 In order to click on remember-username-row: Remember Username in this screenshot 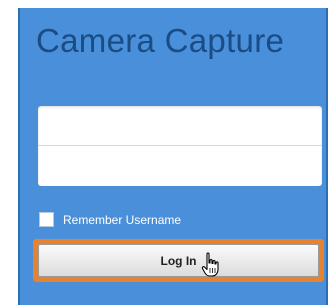, I will do `click(110, 219)`.